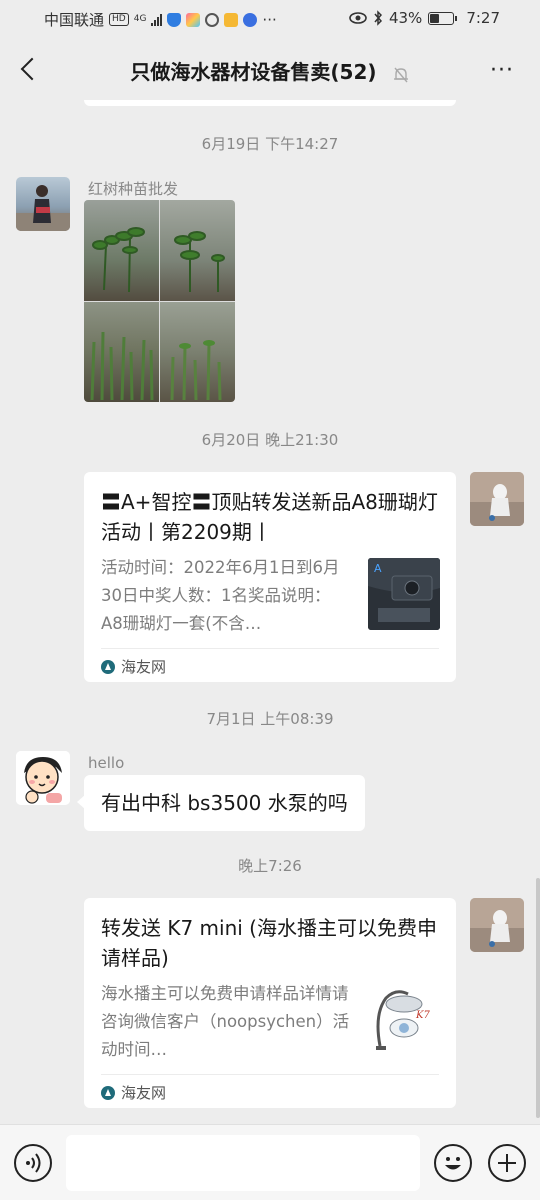 The height and width of the screenshot is (1200, 540). I want to click on svg-text: A, so click(378, 568).